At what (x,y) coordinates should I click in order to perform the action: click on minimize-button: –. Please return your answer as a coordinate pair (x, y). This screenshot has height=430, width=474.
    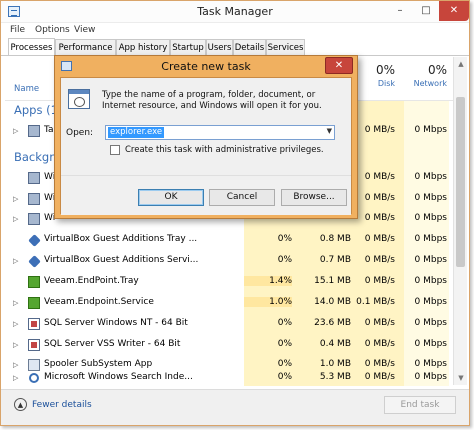
    Looking at the image, I should click on (400, 11).